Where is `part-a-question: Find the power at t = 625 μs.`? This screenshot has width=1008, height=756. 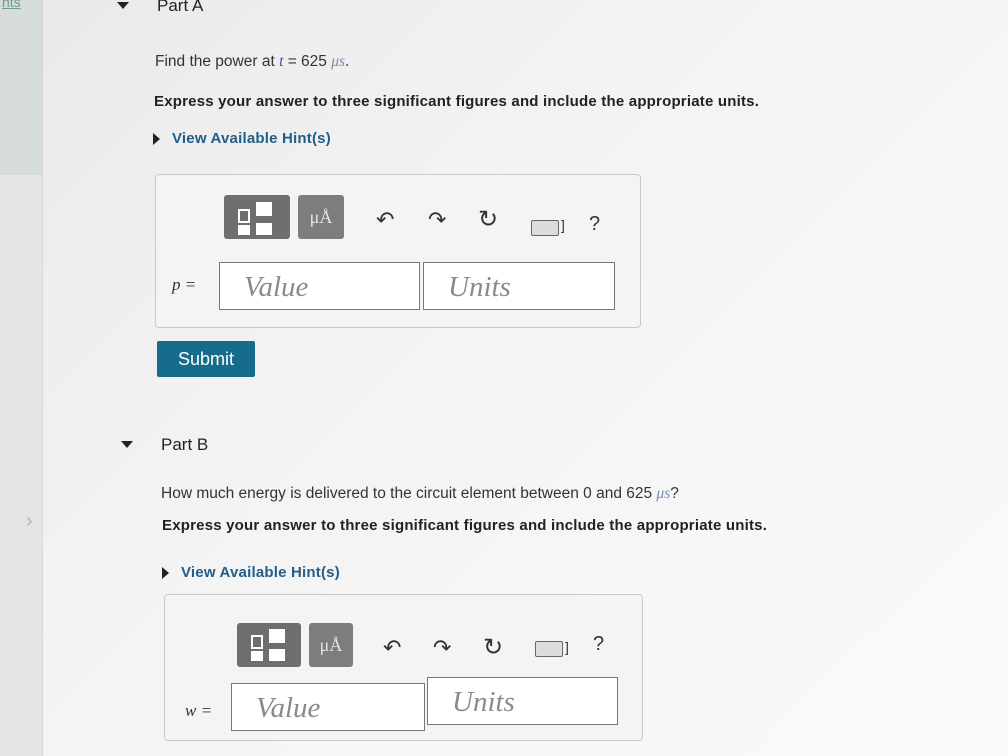 part-a-question: Find the power at t = 625 μs. is located at coordinates (252, 62).